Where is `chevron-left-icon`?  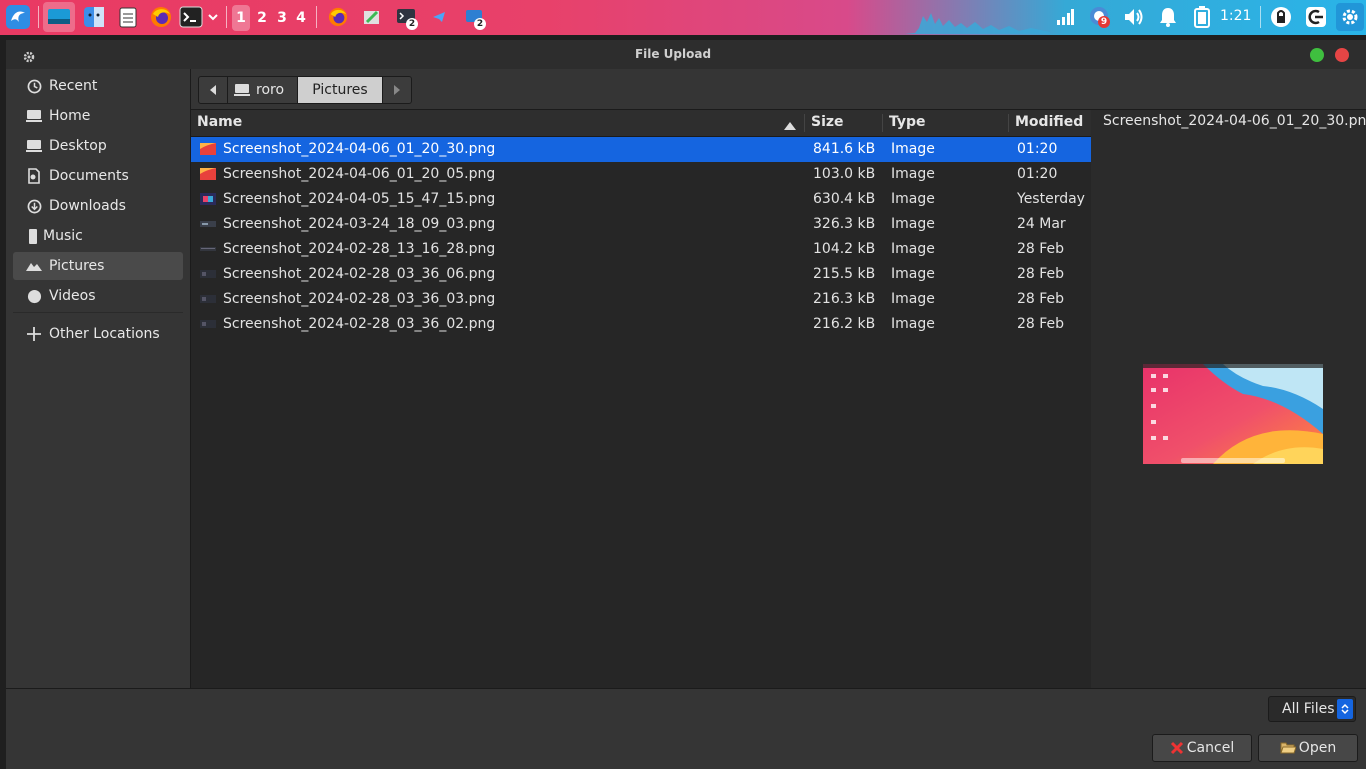
chevron-left-icon is located at coordinates (213, 90).